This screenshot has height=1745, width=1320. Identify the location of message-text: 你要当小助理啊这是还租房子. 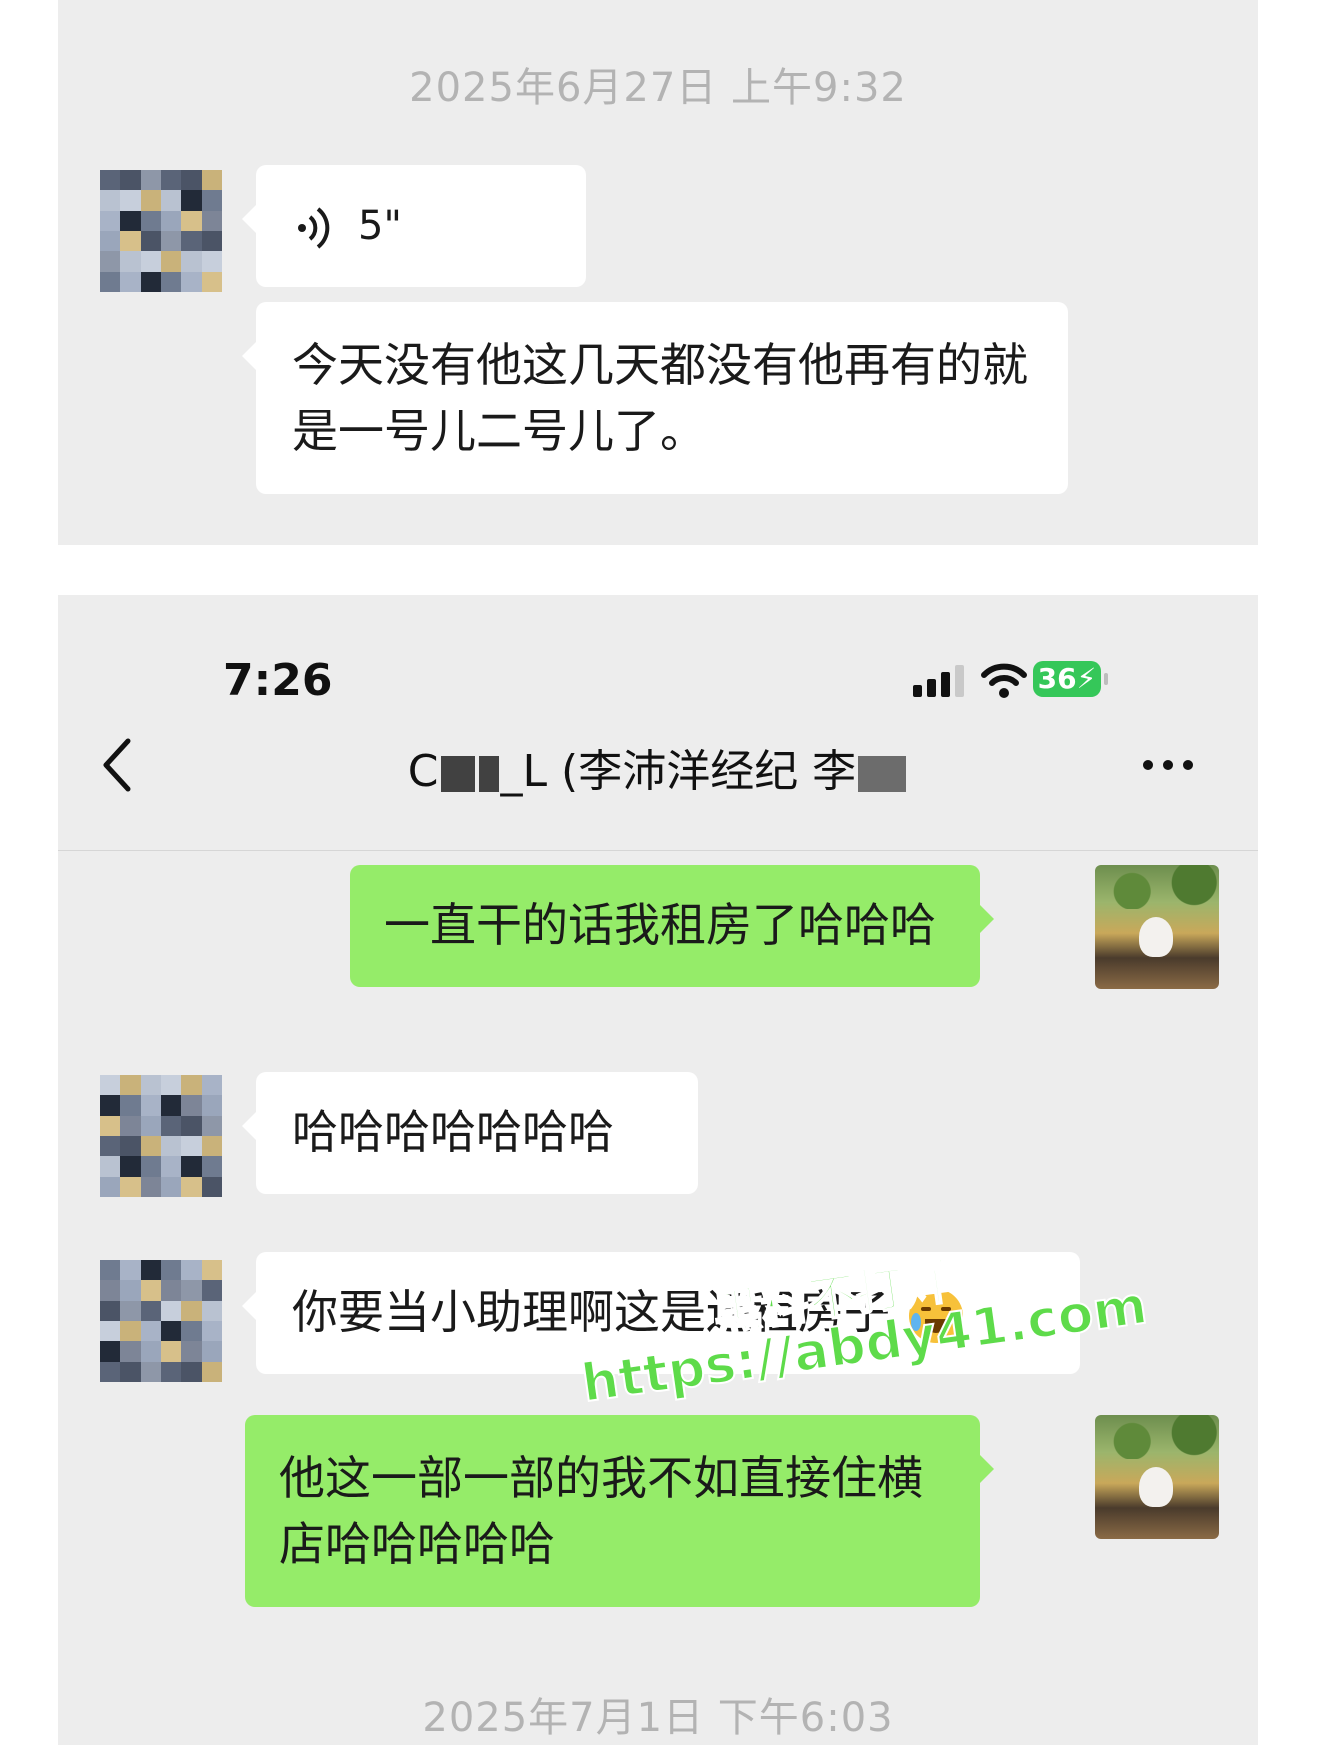
(591, 1312).